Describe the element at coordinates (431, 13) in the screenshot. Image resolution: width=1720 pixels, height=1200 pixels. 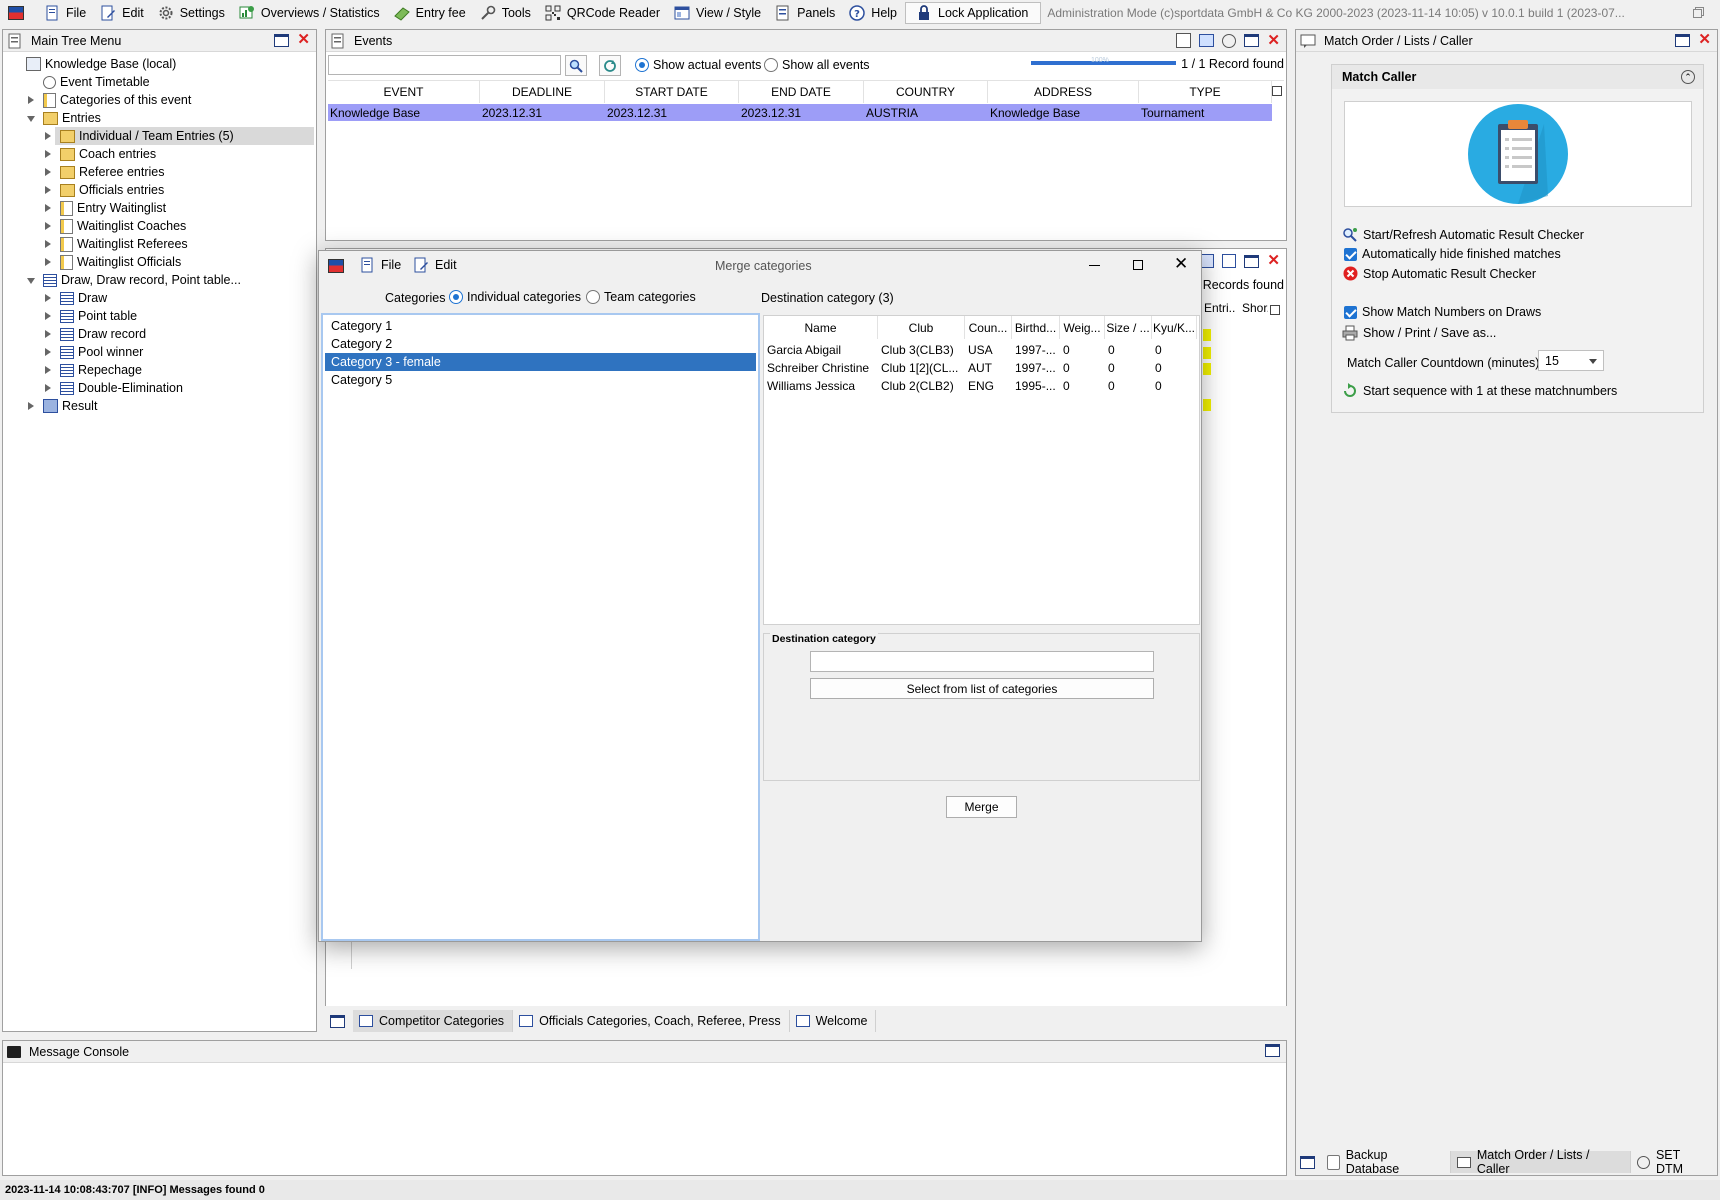
I see `menu-entry-fee: Entry fee` at that location.